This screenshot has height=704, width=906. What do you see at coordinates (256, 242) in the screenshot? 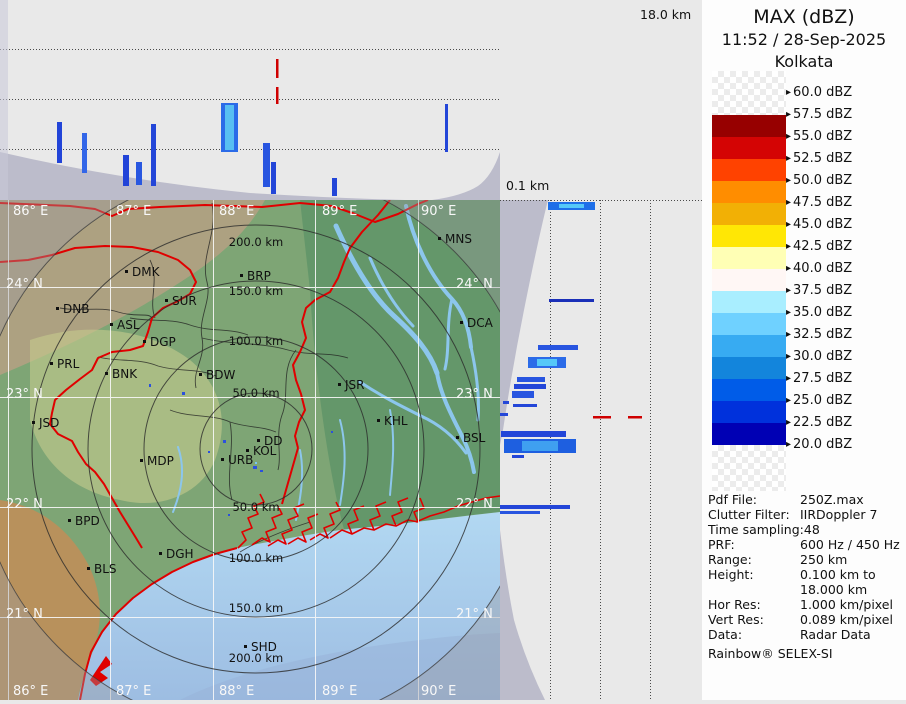
I see `range-ring-label: 200.0 km` at bounding box center [256, 242].